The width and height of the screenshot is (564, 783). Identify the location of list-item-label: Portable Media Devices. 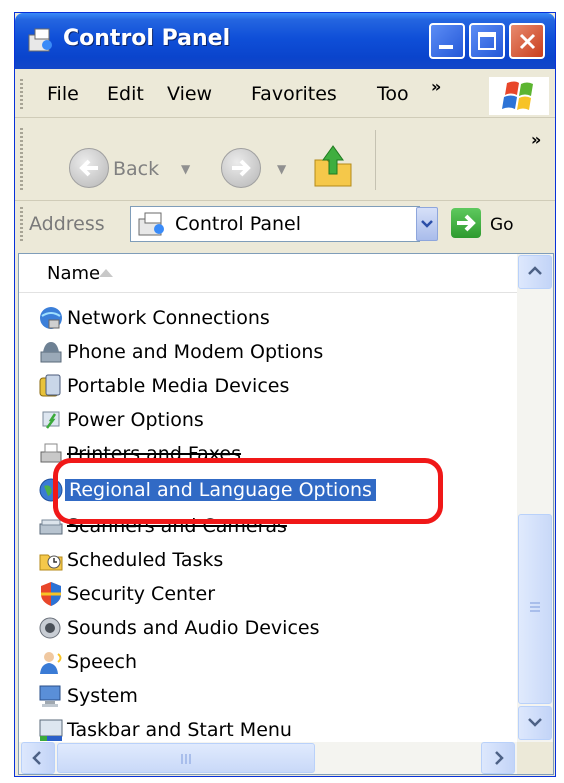
(178, 386).